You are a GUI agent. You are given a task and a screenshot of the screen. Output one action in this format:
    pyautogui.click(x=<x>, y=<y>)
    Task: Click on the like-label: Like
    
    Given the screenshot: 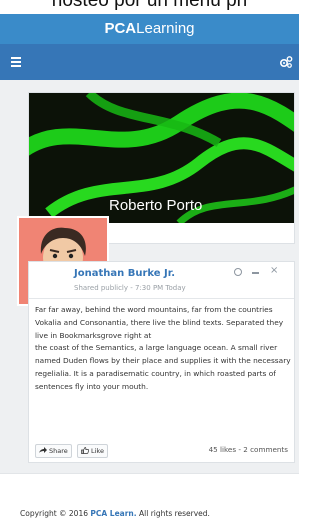 What is the action you would take?
    pyautogui.click(x=97, y=451)
    